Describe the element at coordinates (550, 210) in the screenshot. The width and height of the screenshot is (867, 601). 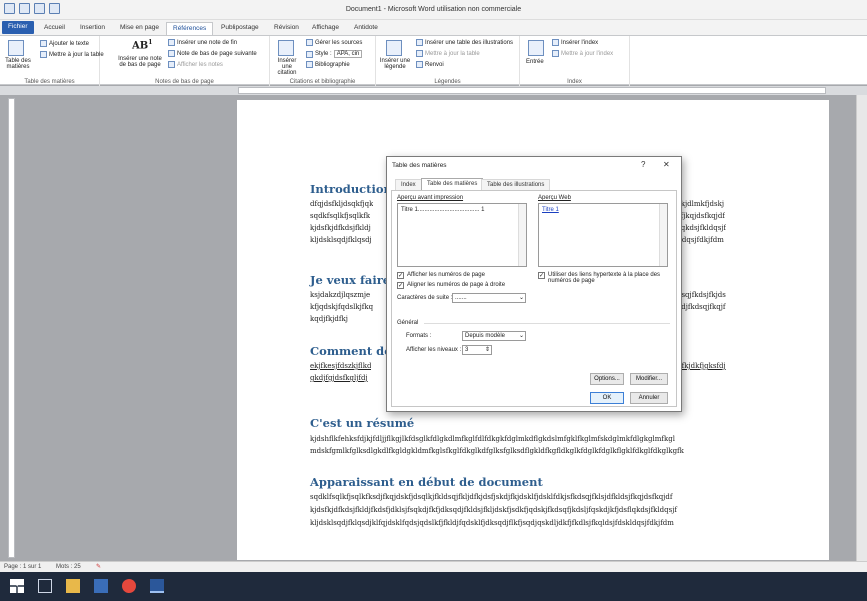
I see `web-preview-entry: Titre 1` at that location.